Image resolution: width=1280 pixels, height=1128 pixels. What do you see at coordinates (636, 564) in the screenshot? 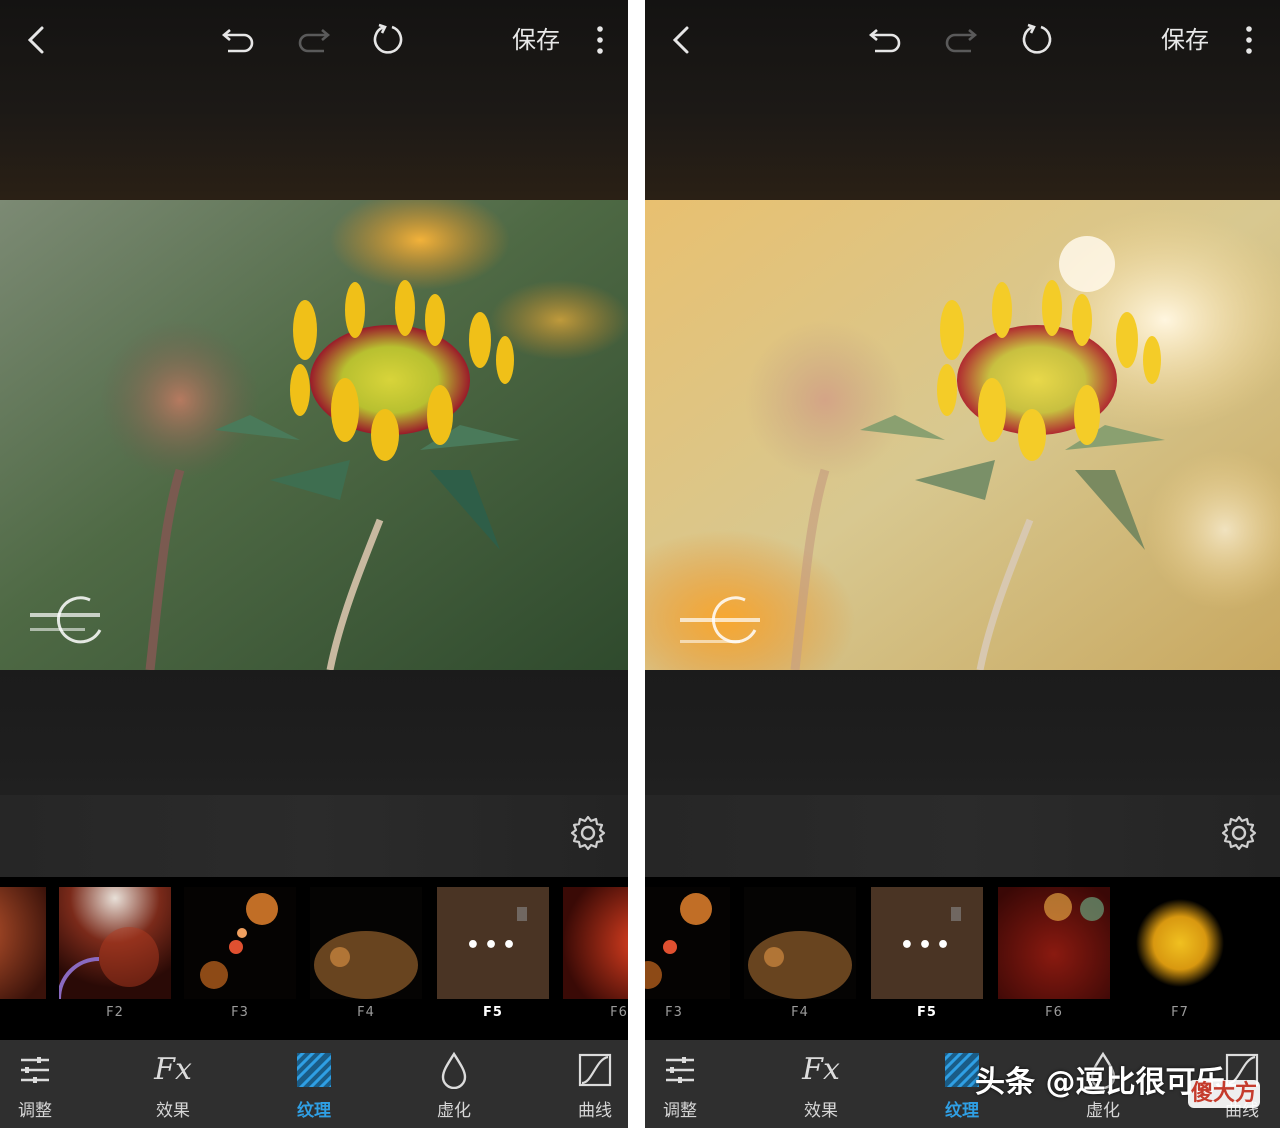
I see `panel-divider` at bounding box center [636, 564].